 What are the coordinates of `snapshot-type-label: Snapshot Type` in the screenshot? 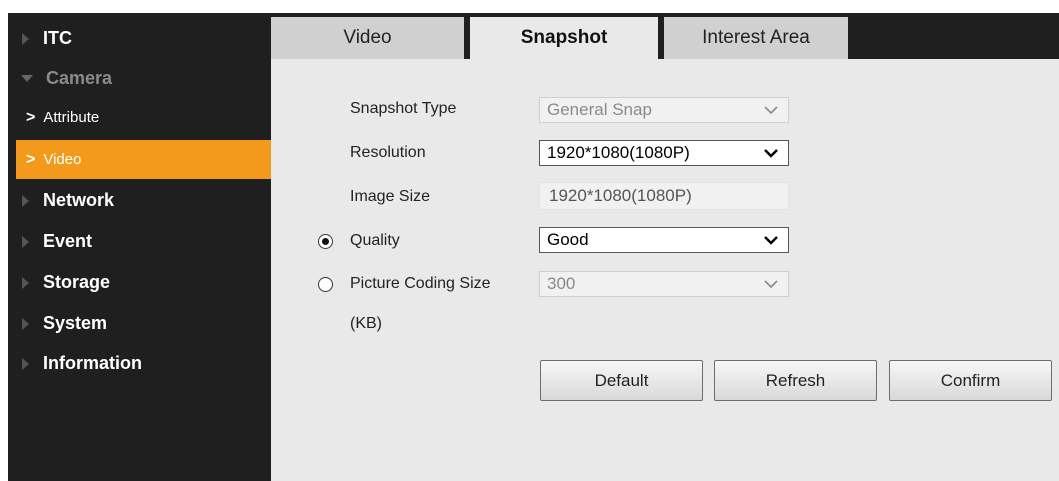 It's located at (403, 108).